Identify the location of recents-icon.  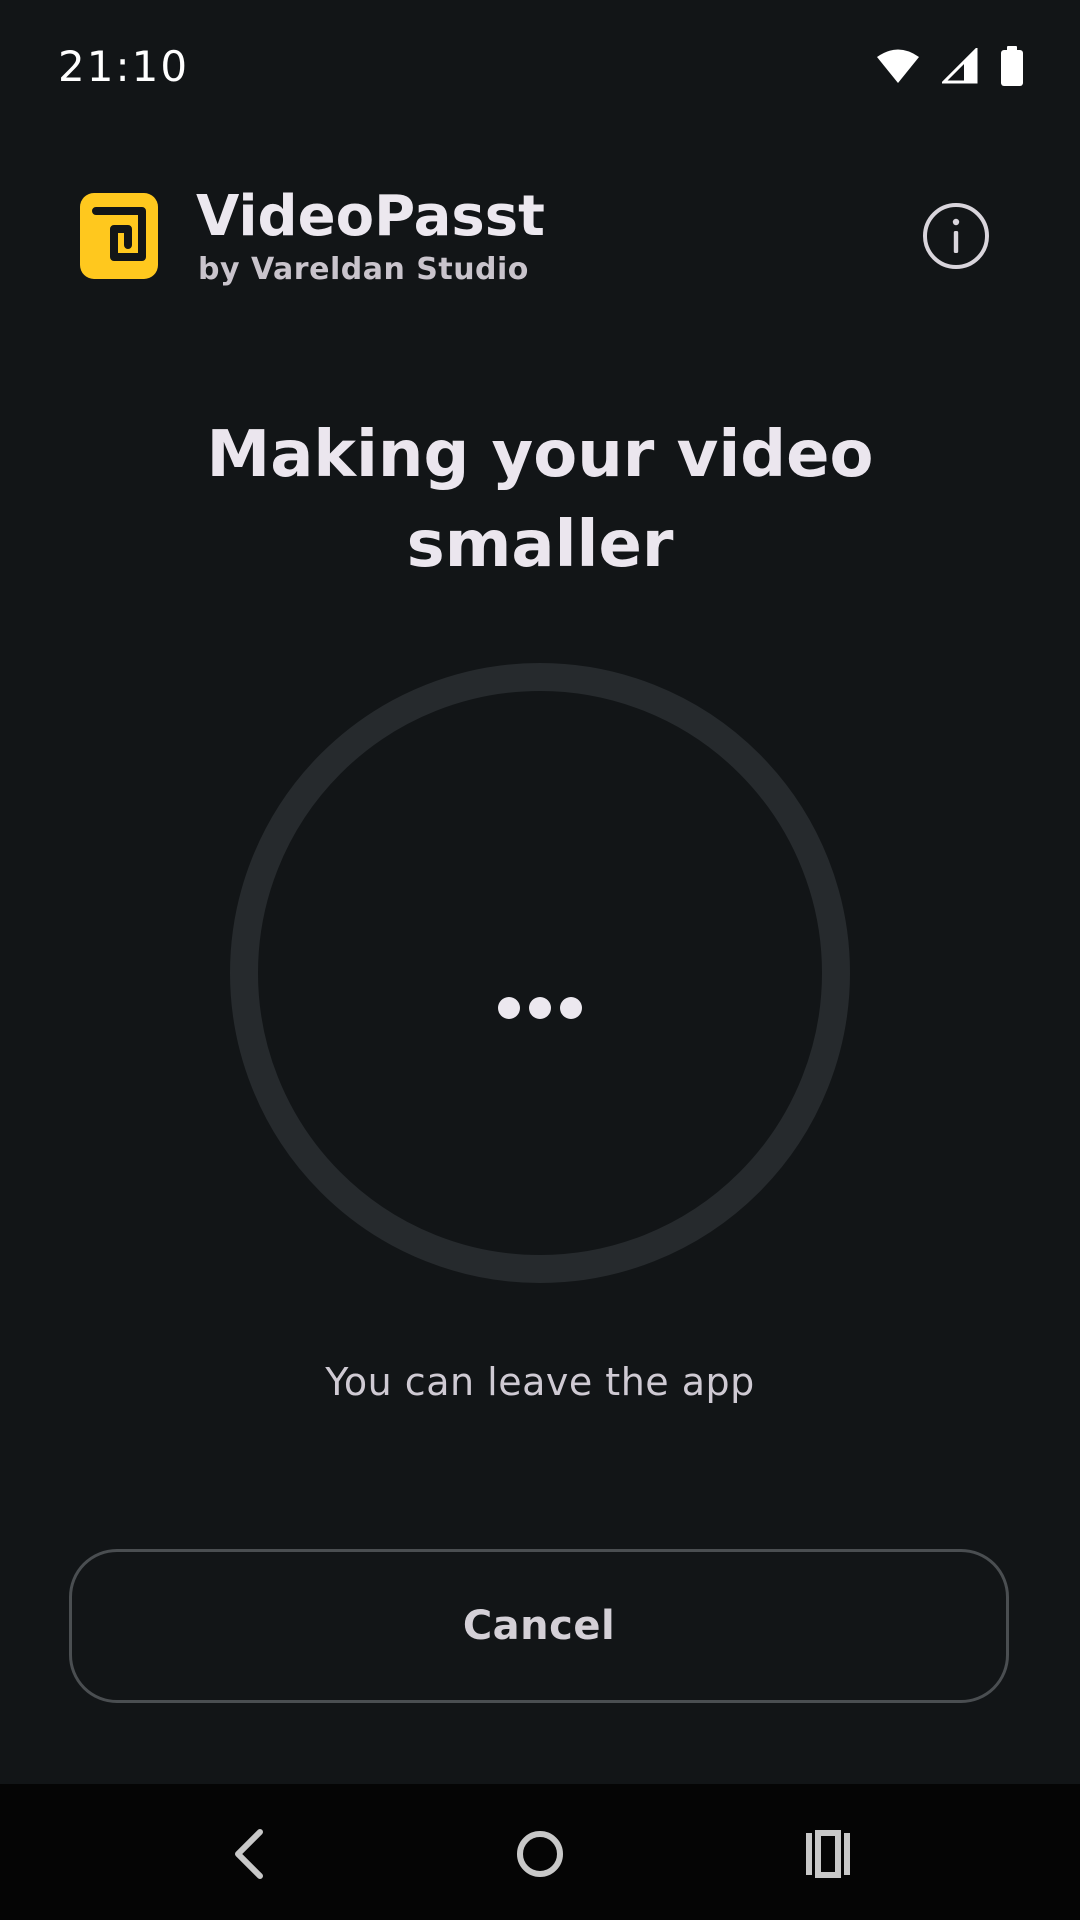
(828, 1854).